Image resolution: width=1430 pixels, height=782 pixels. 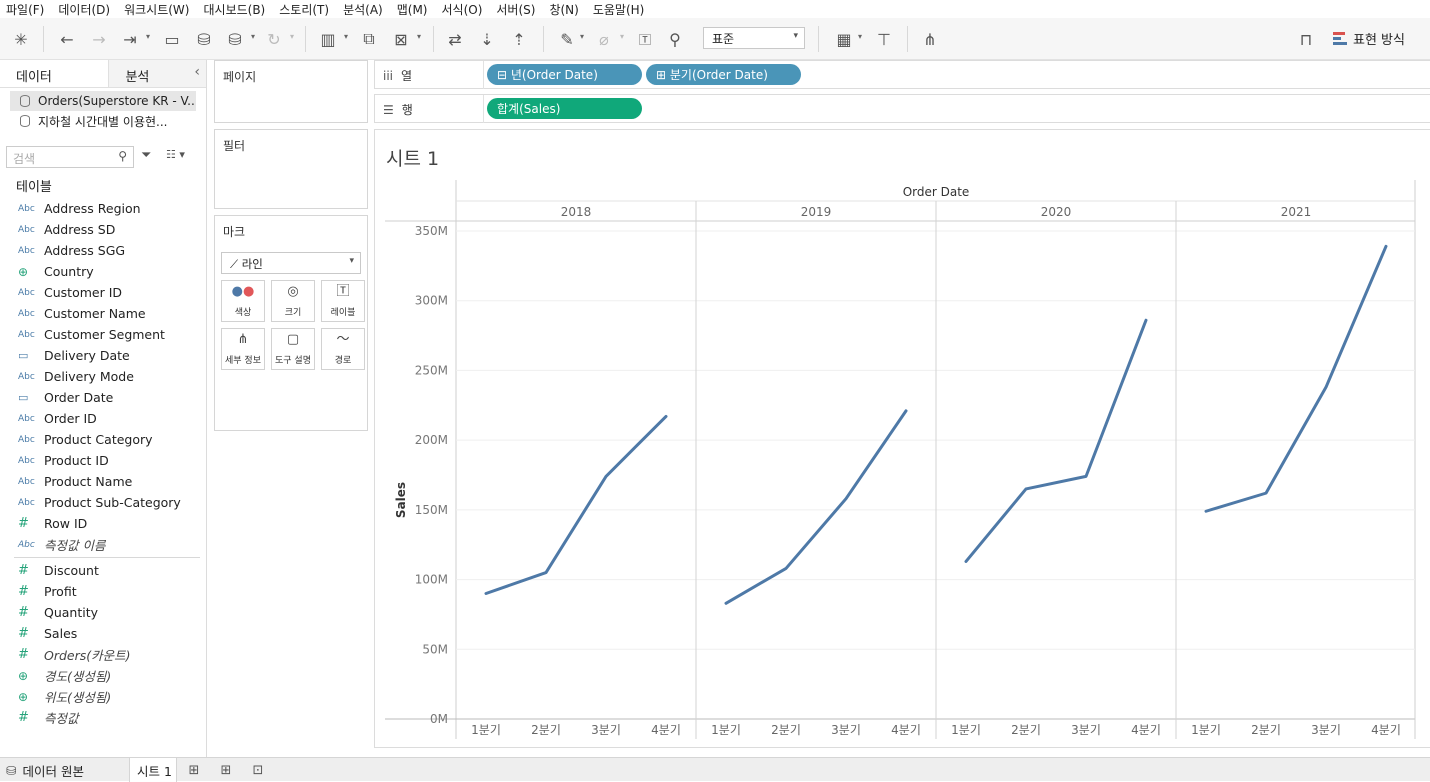 I want to click on field-item: # Sales, so click(x=103, y=633).